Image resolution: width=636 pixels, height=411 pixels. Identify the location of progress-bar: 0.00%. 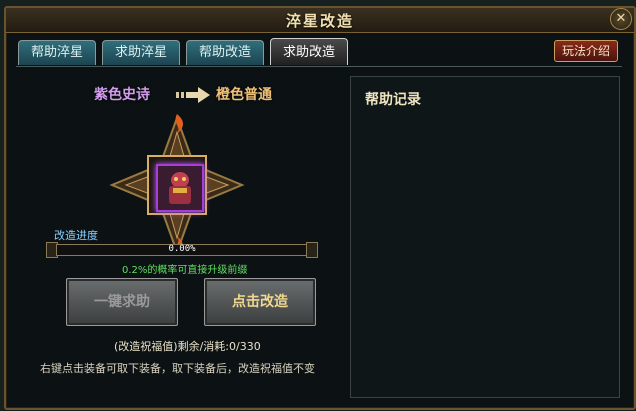
(182, 250).